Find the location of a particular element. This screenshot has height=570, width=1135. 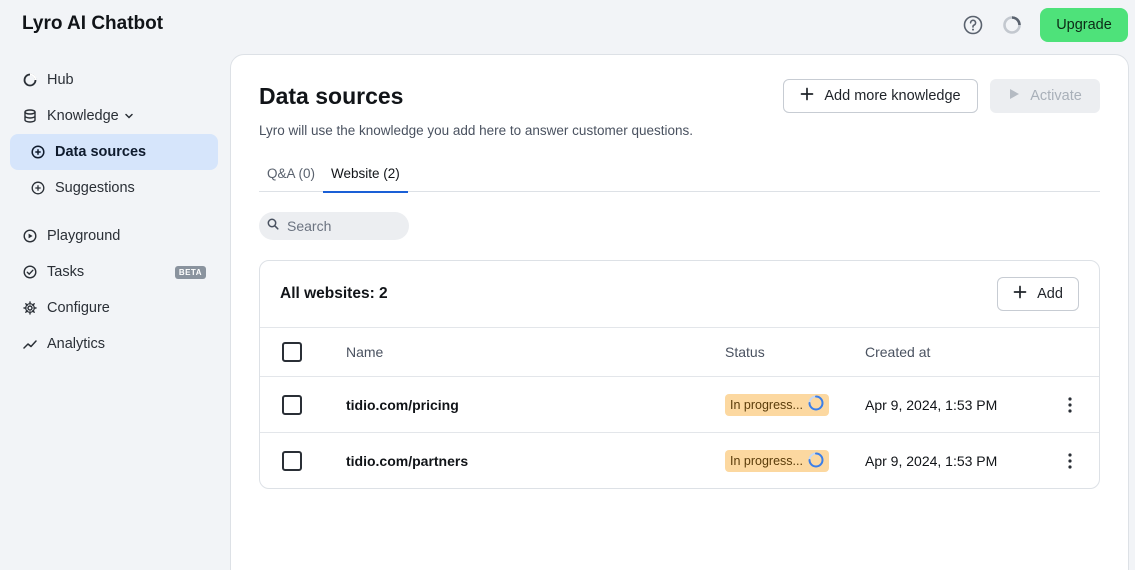

card-title: All websites: 2 is located at coordinates (334, 293).